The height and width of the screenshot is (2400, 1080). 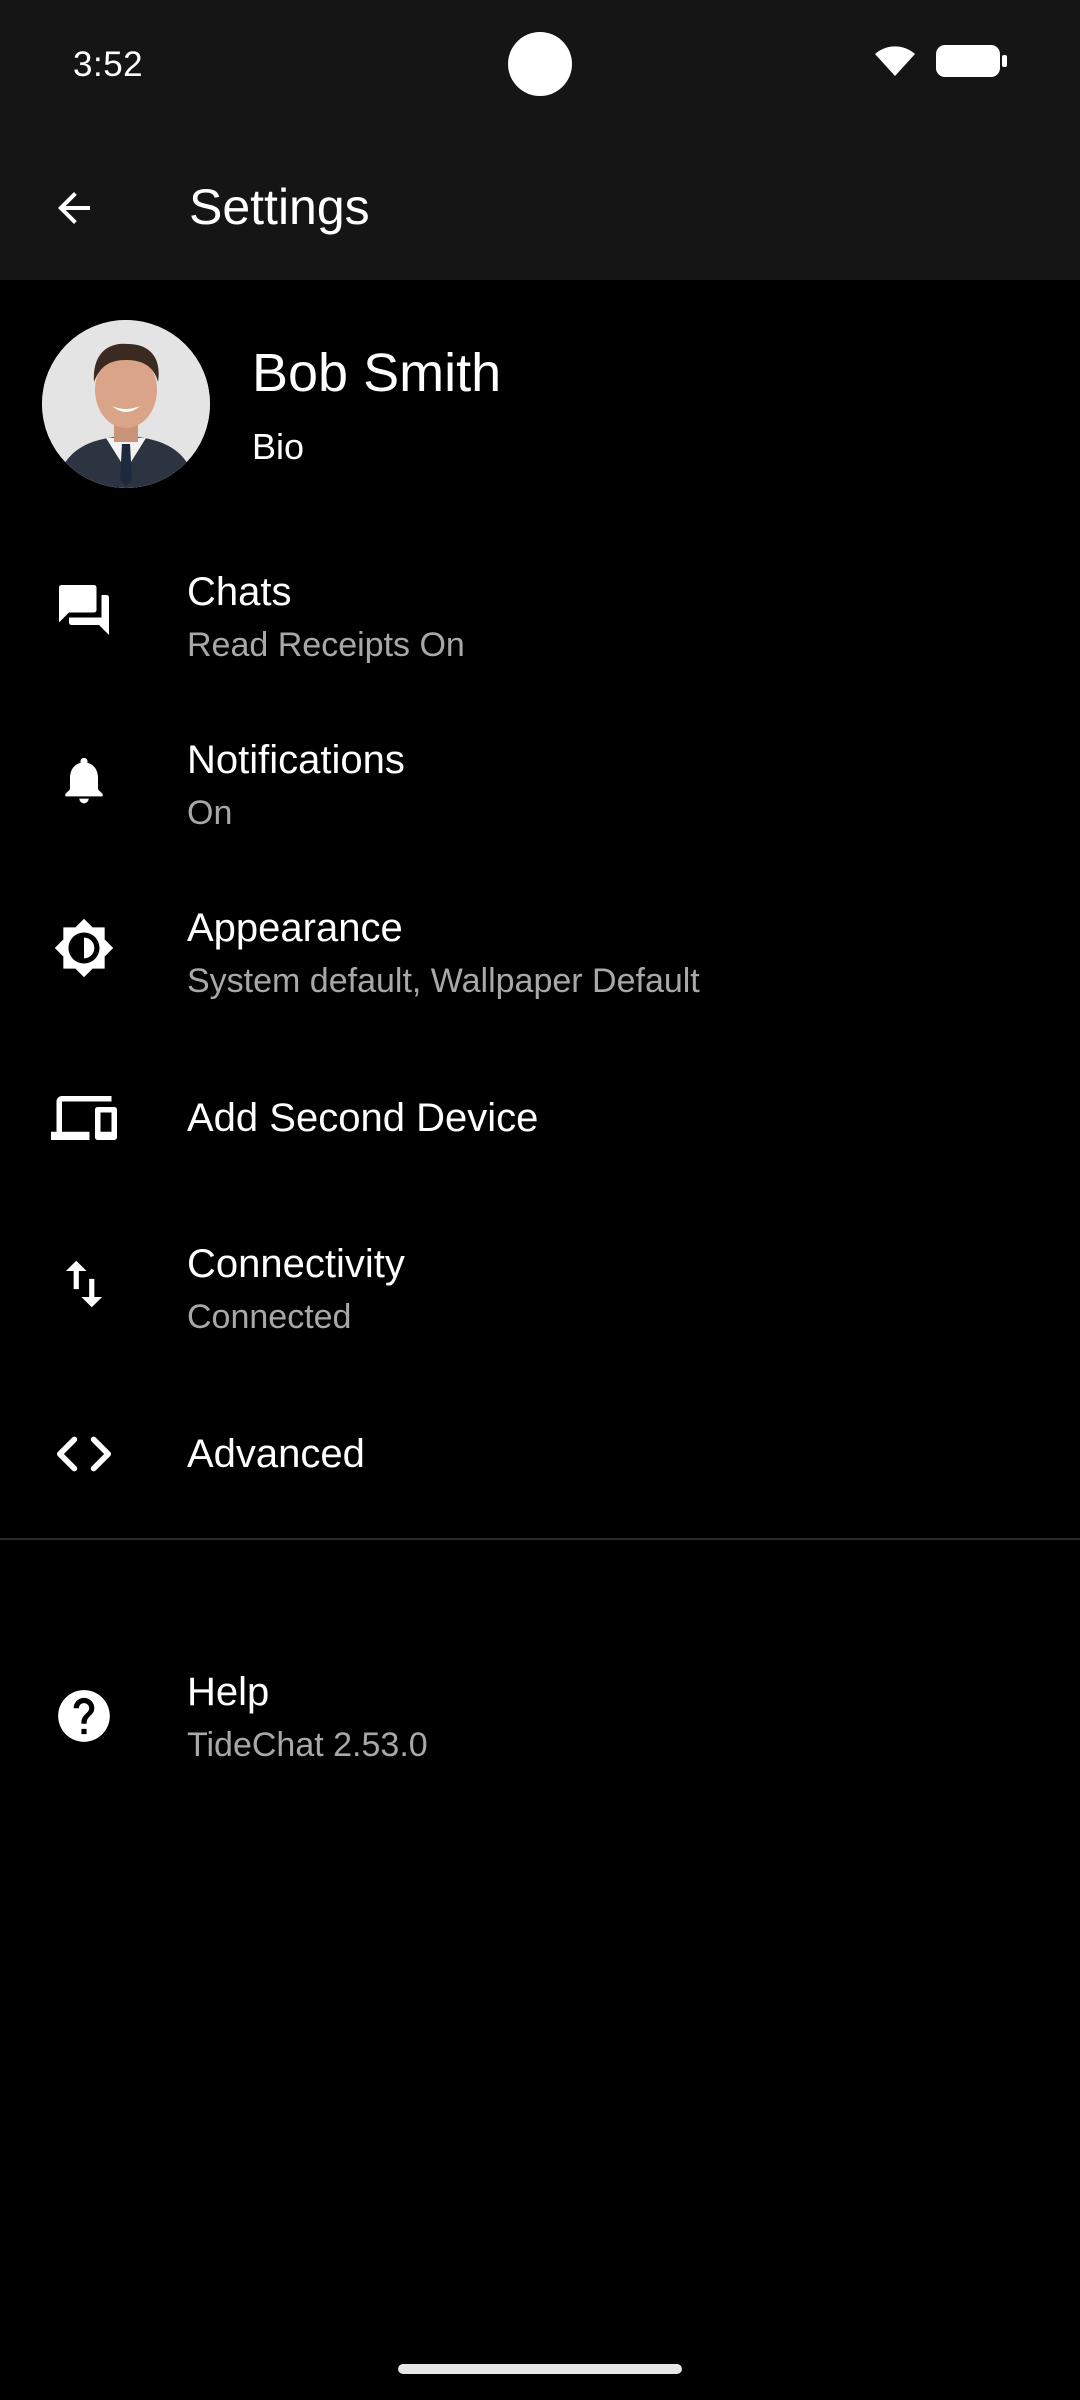 I want to click on settings-item-advanced: Advanced, so click(x=540, y=1456).